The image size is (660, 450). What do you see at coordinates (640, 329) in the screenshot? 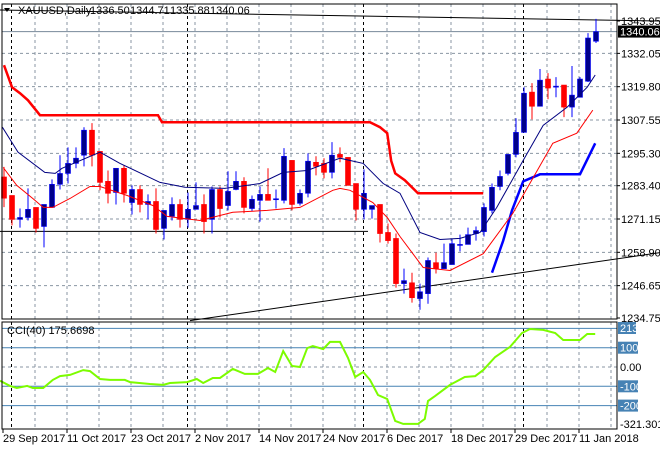
I see `cci-tick-label: 213.4165` at bounding box center [640, 329].